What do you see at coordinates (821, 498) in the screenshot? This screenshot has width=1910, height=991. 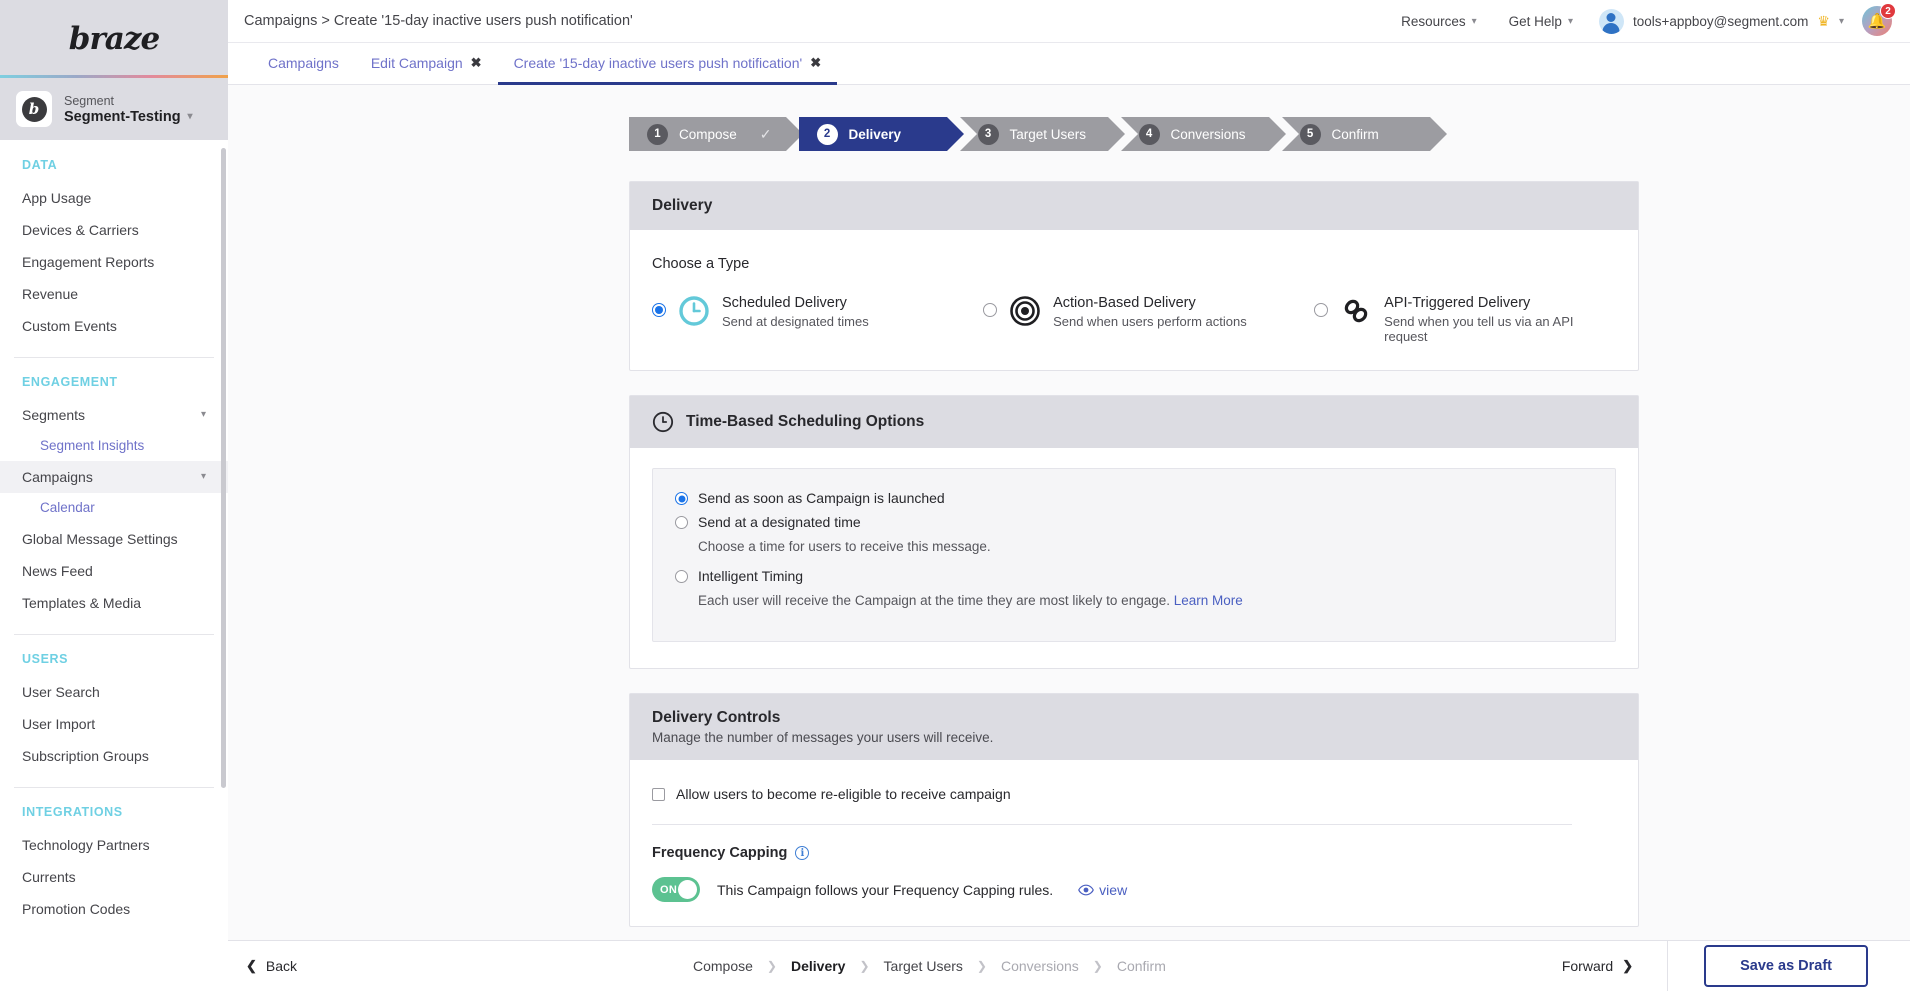 I see `scheduling-option-label: Send as soon as Campaign is launched` at bounding box center [821, 498].